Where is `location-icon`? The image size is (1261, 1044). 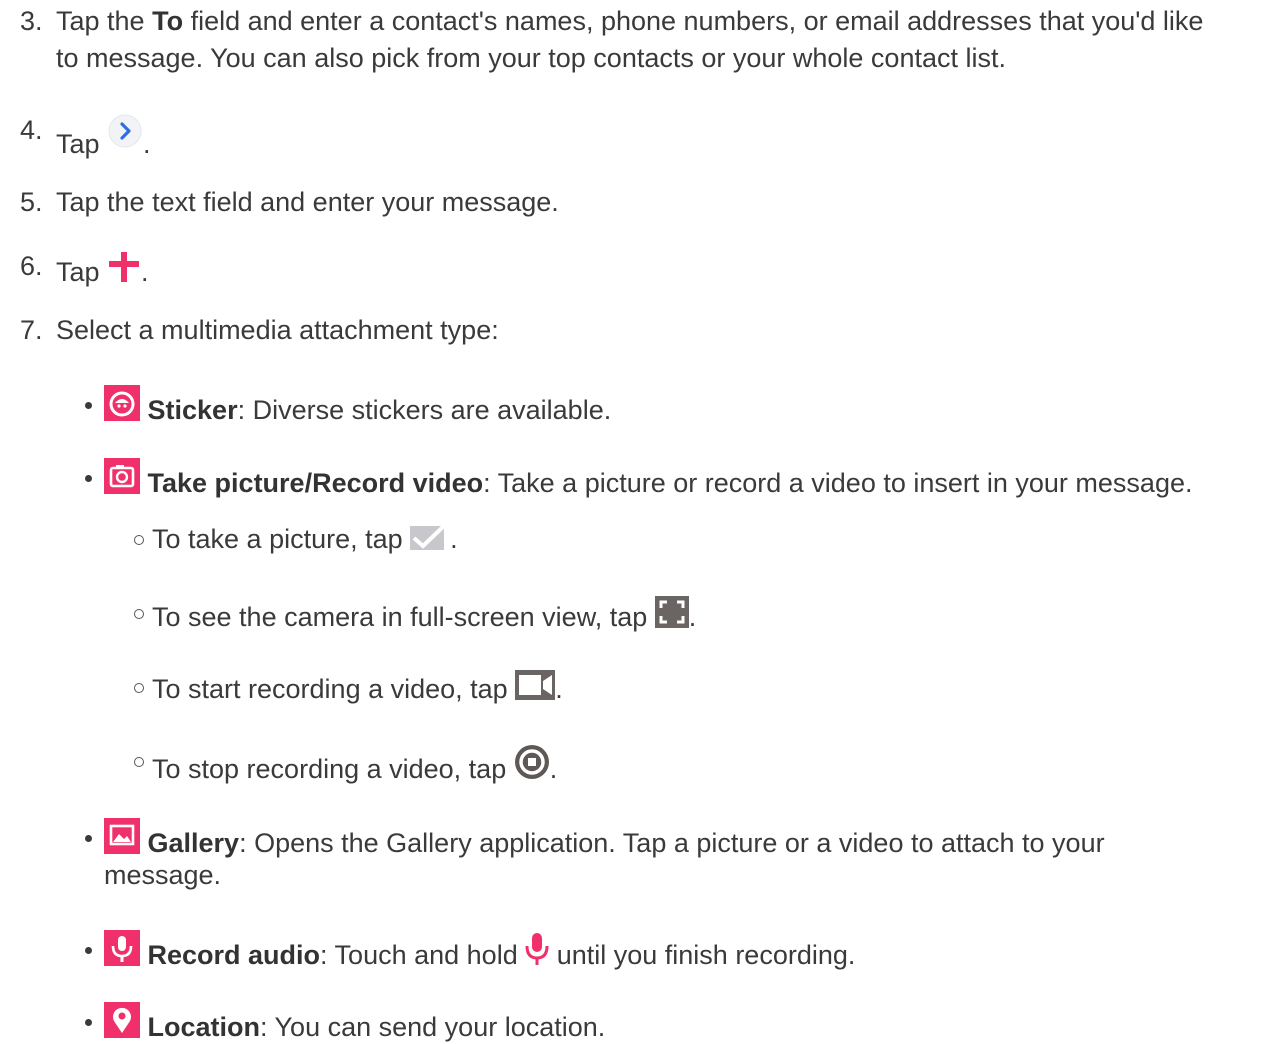
location-icon is located at coordinates (122, 1020).